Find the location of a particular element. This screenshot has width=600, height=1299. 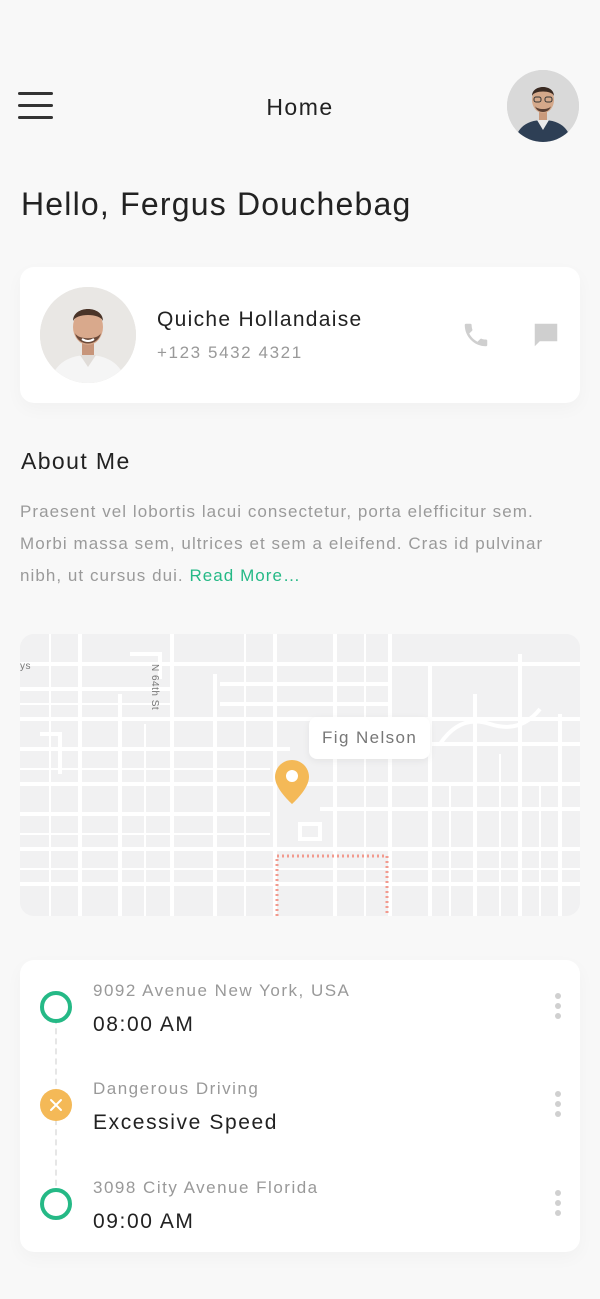

timeline-event-type: Dangerous Driving is located at coordinates (176, 1088).